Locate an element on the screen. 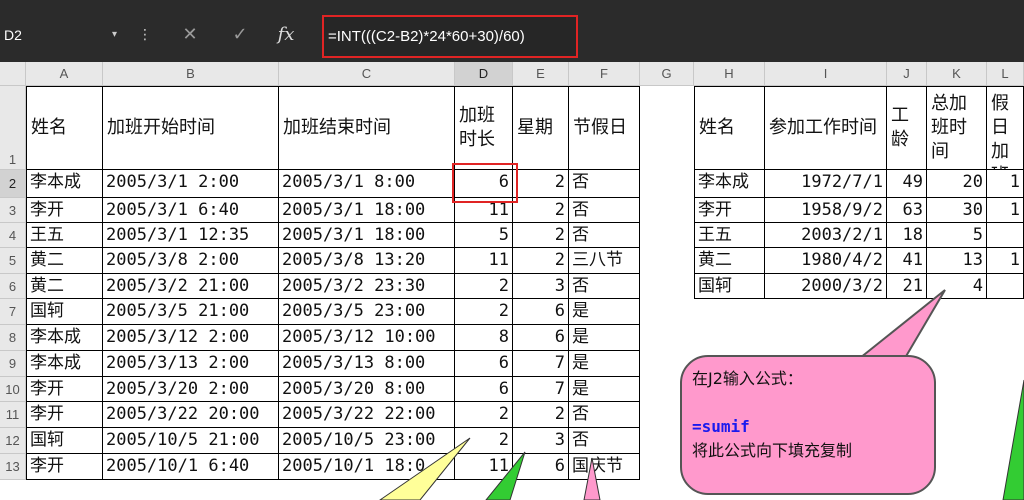  green-arrow-right is located at coordinates (1013, 439).